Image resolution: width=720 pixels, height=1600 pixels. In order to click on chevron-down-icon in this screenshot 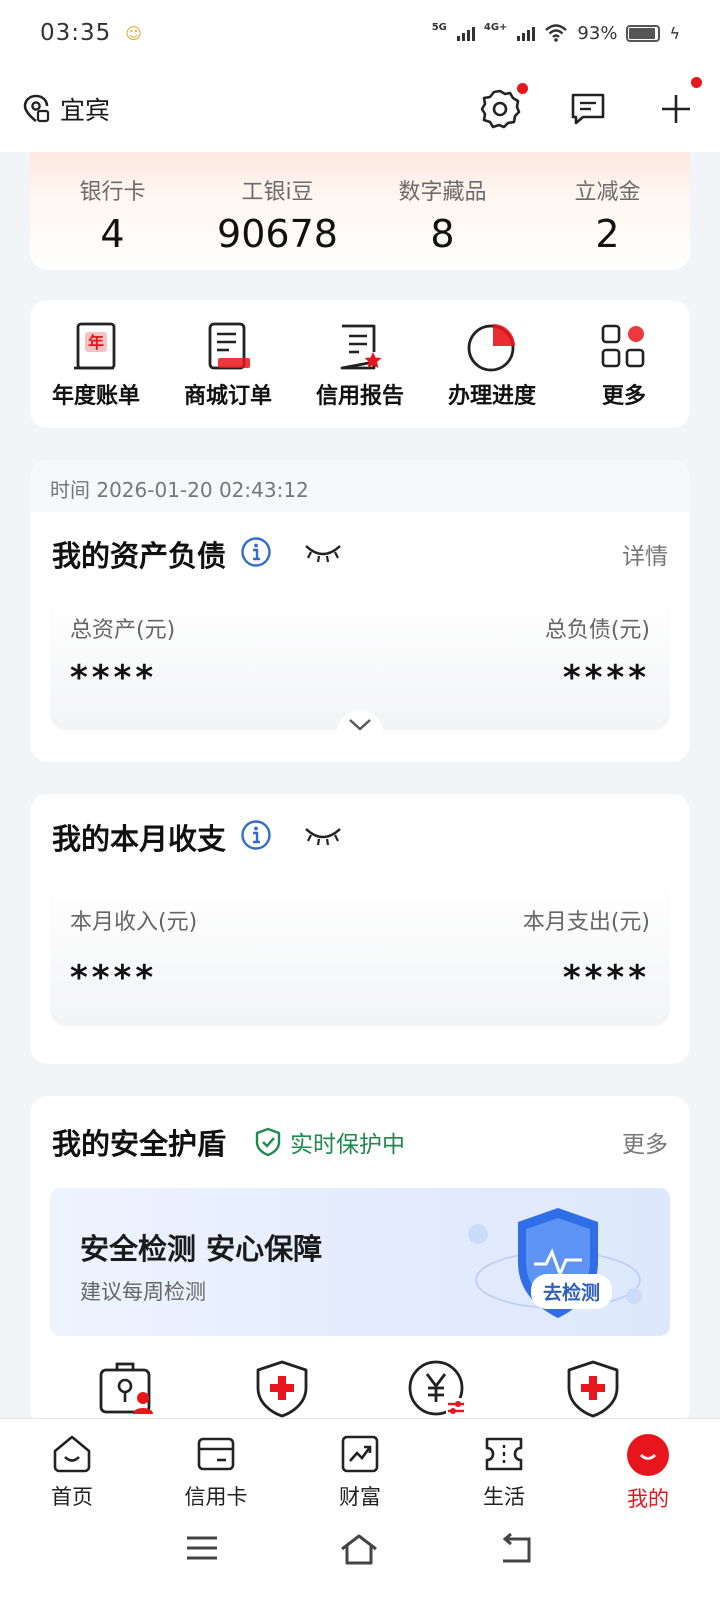, I will do `click(360, 725)`.